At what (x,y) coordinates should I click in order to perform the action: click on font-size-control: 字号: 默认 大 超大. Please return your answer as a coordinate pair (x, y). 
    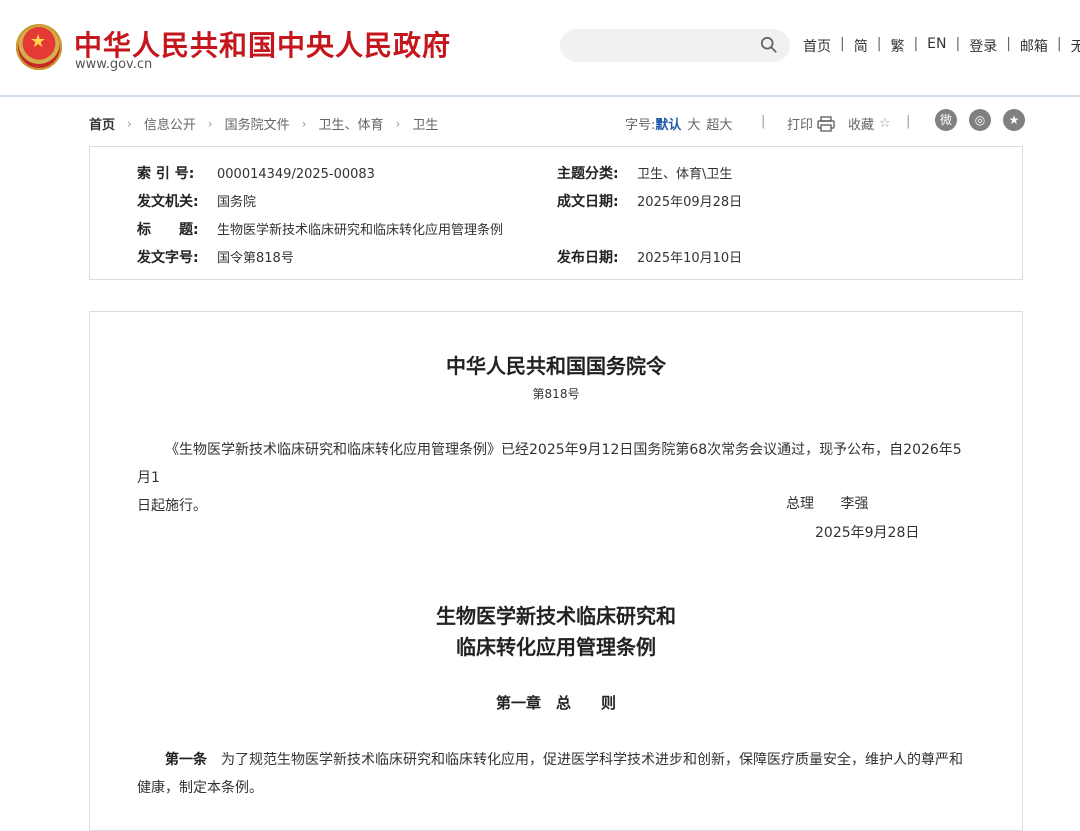
    Looking at the image, I should click on (678, 123).